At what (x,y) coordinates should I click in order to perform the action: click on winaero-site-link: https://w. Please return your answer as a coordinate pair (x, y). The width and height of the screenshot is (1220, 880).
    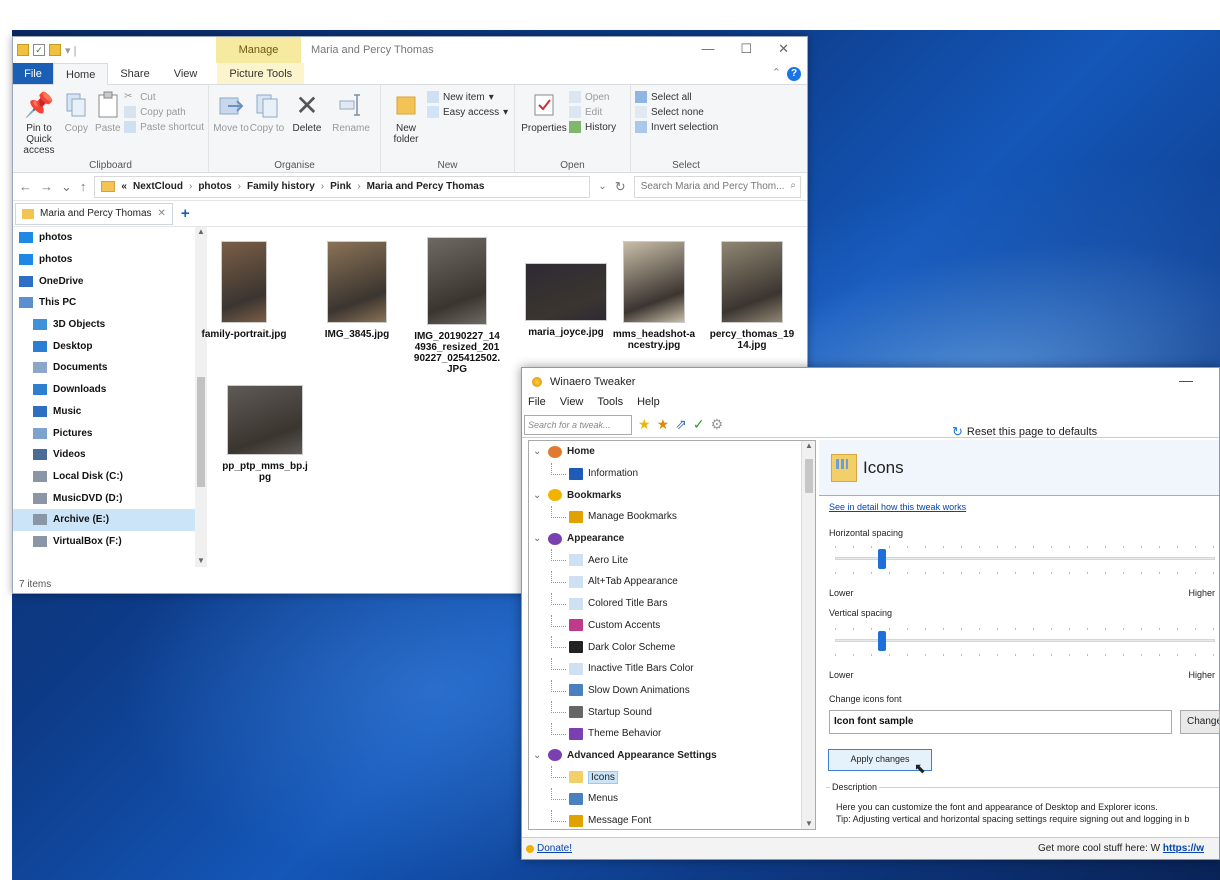
    Looking at the image, I should click on (1183, 848).